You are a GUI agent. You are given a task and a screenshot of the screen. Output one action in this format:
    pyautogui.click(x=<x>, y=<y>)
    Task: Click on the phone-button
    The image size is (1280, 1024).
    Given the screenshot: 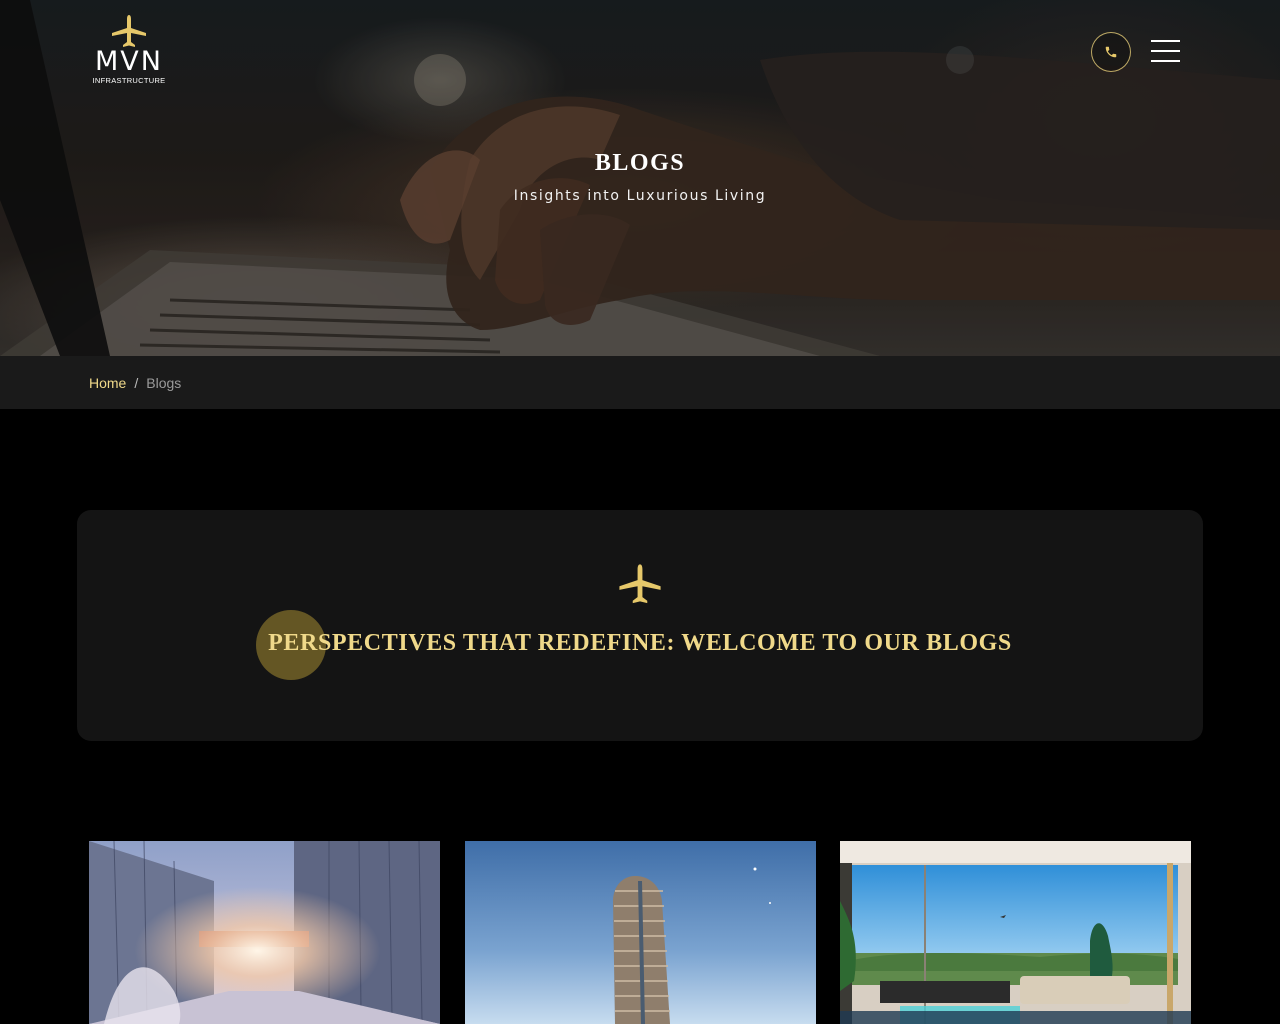 What is the action you would take?
    pyautogui.click(x=1111, y=52)
    